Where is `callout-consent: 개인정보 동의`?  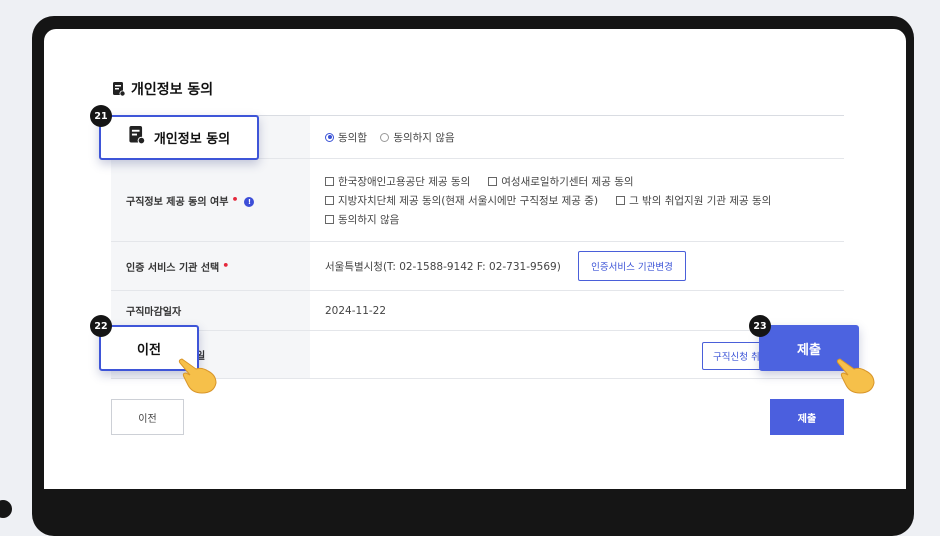
callout-consent: 개인정보 동의 is located at coordinates (179, 137).